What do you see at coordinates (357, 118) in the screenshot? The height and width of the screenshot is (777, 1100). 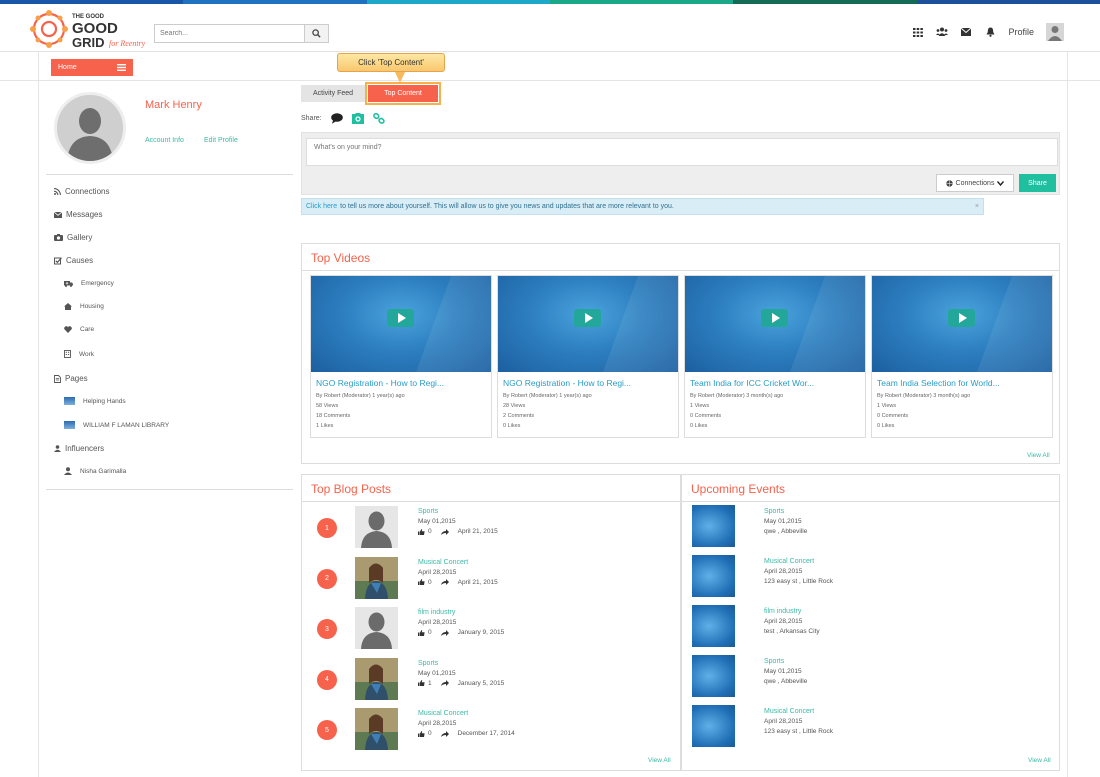 I see `photo-icon` at bounding box center [357, 118].